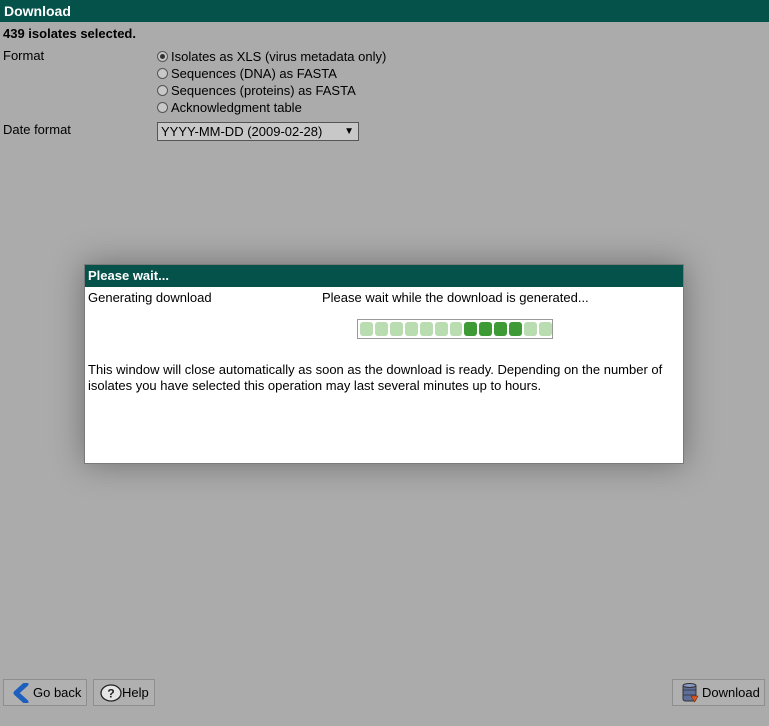 This screenshot has width=769, height=726. I want to click on format-option-protein-fasta-label: Sequences (proteins) as FASTA, so click(263, 90).